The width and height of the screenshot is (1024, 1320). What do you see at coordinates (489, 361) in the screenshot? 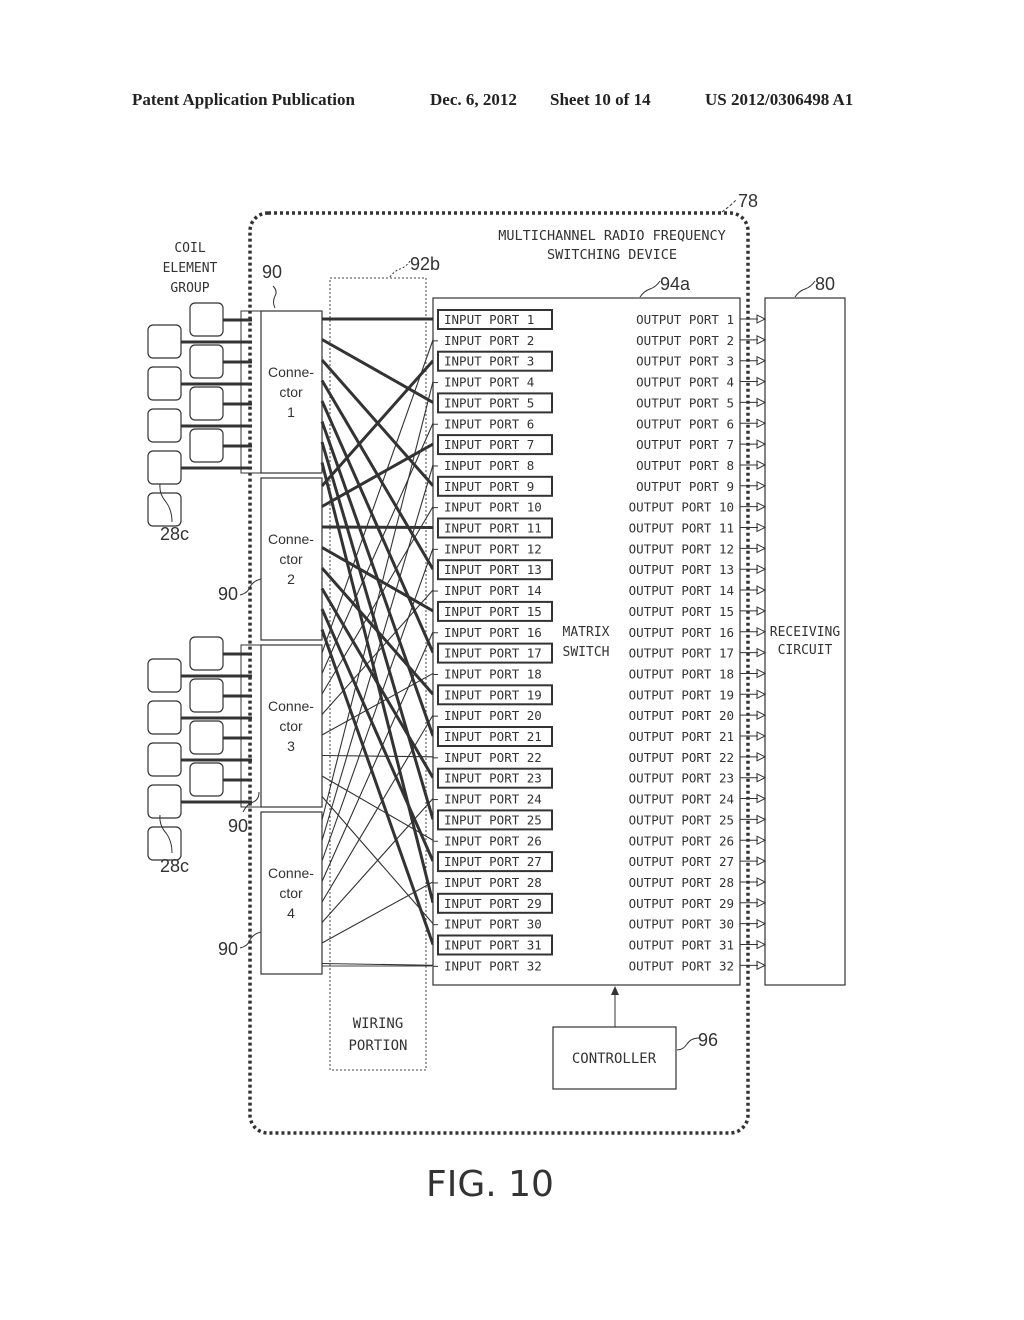
I see `input-port-label: INPUT PORT 3` at bounding box center [489, 361].